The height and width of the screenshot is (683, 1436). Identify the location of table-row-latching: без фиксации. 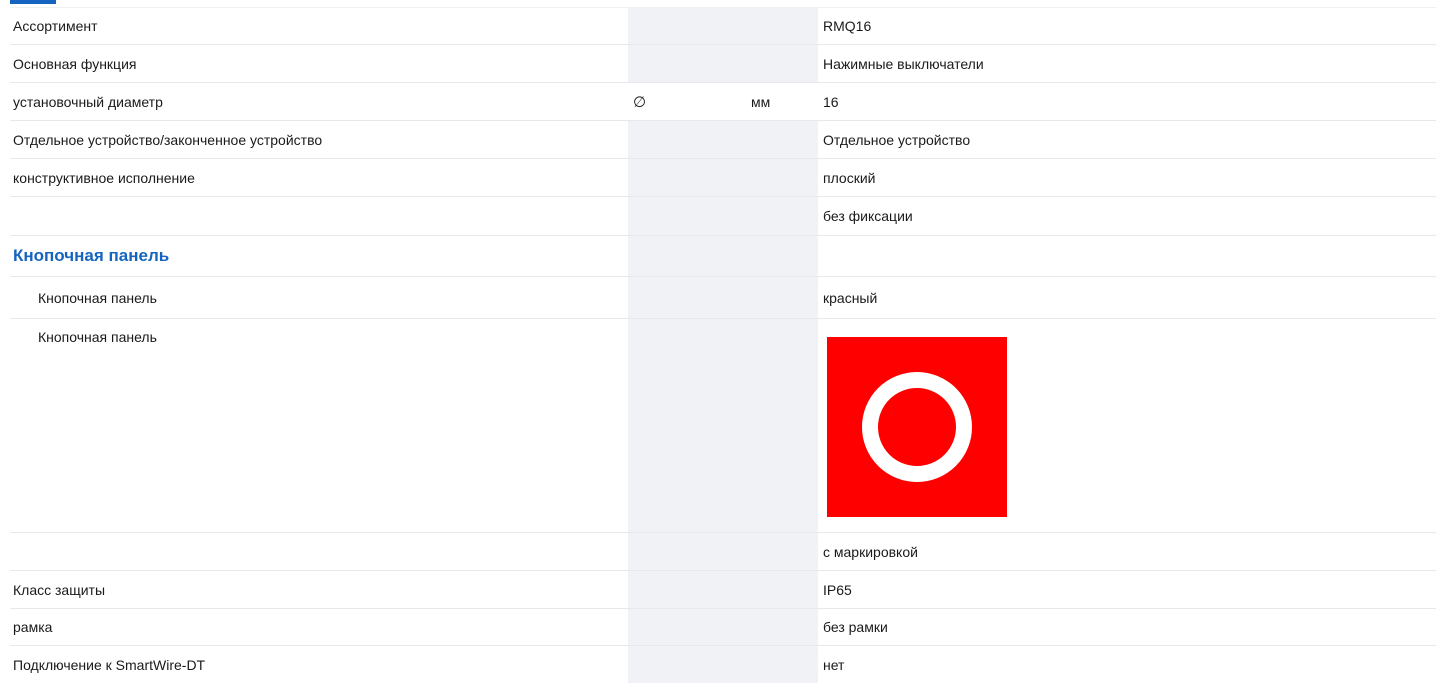
(723, 215).